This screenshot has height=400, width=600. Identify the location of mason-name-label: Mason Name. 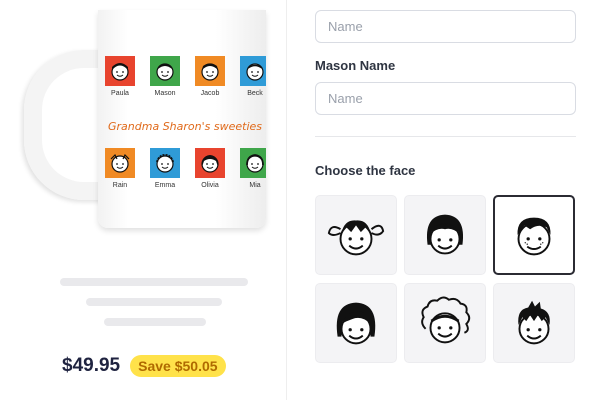
(355, 65).